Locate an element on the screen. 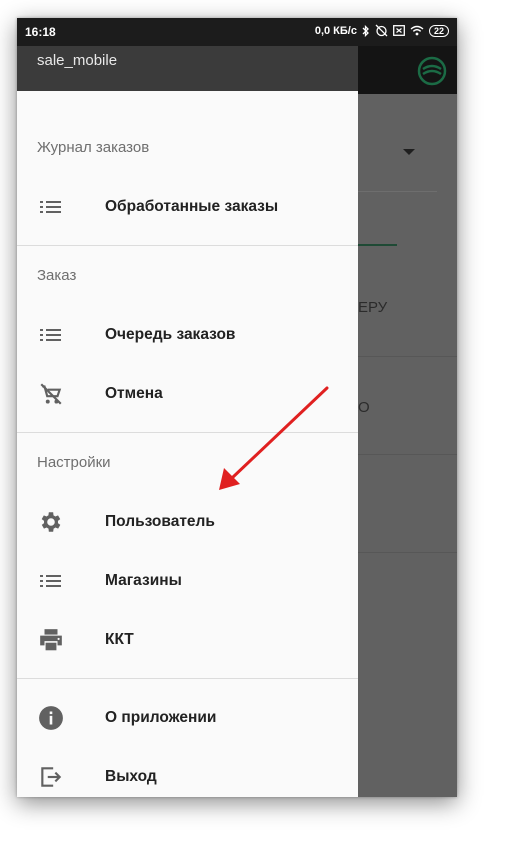 The height and width of the screenshot is (846, 505). status-bar: 16:18 0,0 КБ/с 22 is located at coordinates (237, 32).